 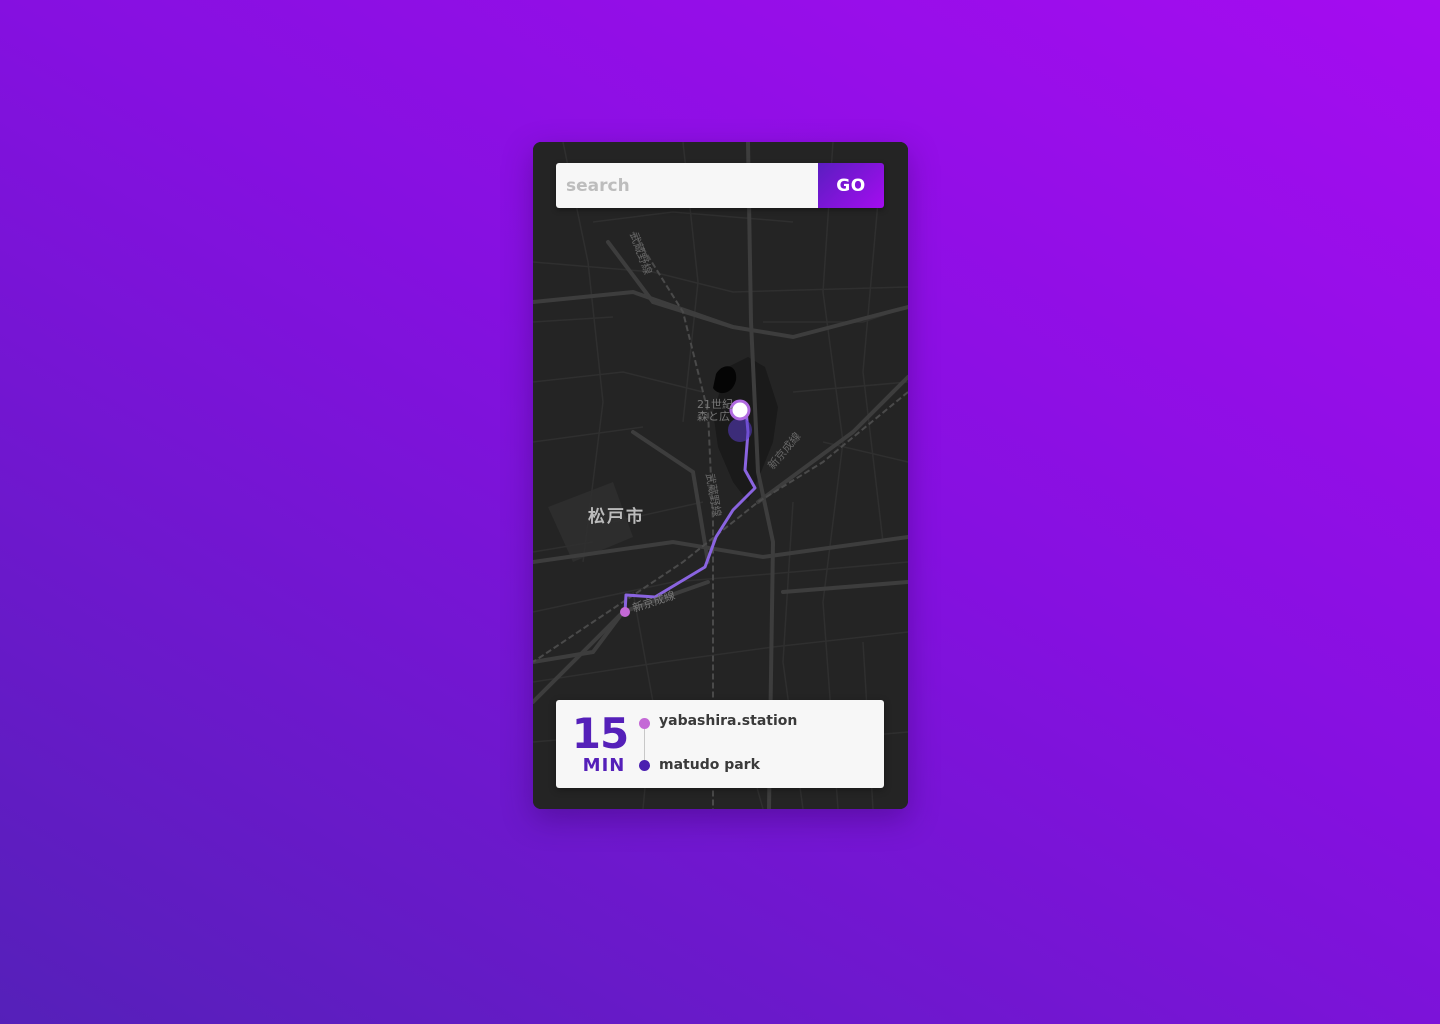 What do you see at coordinates (709, 765) in the screenshot?
I see `destination-label: matudo park` at bounding box center [709, 765].